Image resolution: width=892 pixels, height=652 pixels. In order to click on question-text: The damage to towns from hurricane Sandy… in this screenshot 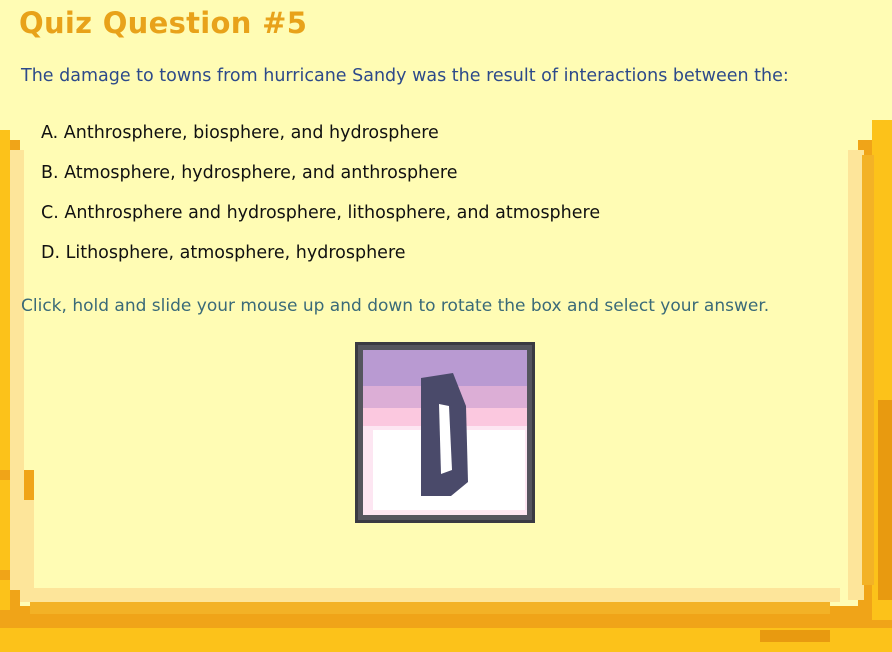, I will do `click(405, 76)`.